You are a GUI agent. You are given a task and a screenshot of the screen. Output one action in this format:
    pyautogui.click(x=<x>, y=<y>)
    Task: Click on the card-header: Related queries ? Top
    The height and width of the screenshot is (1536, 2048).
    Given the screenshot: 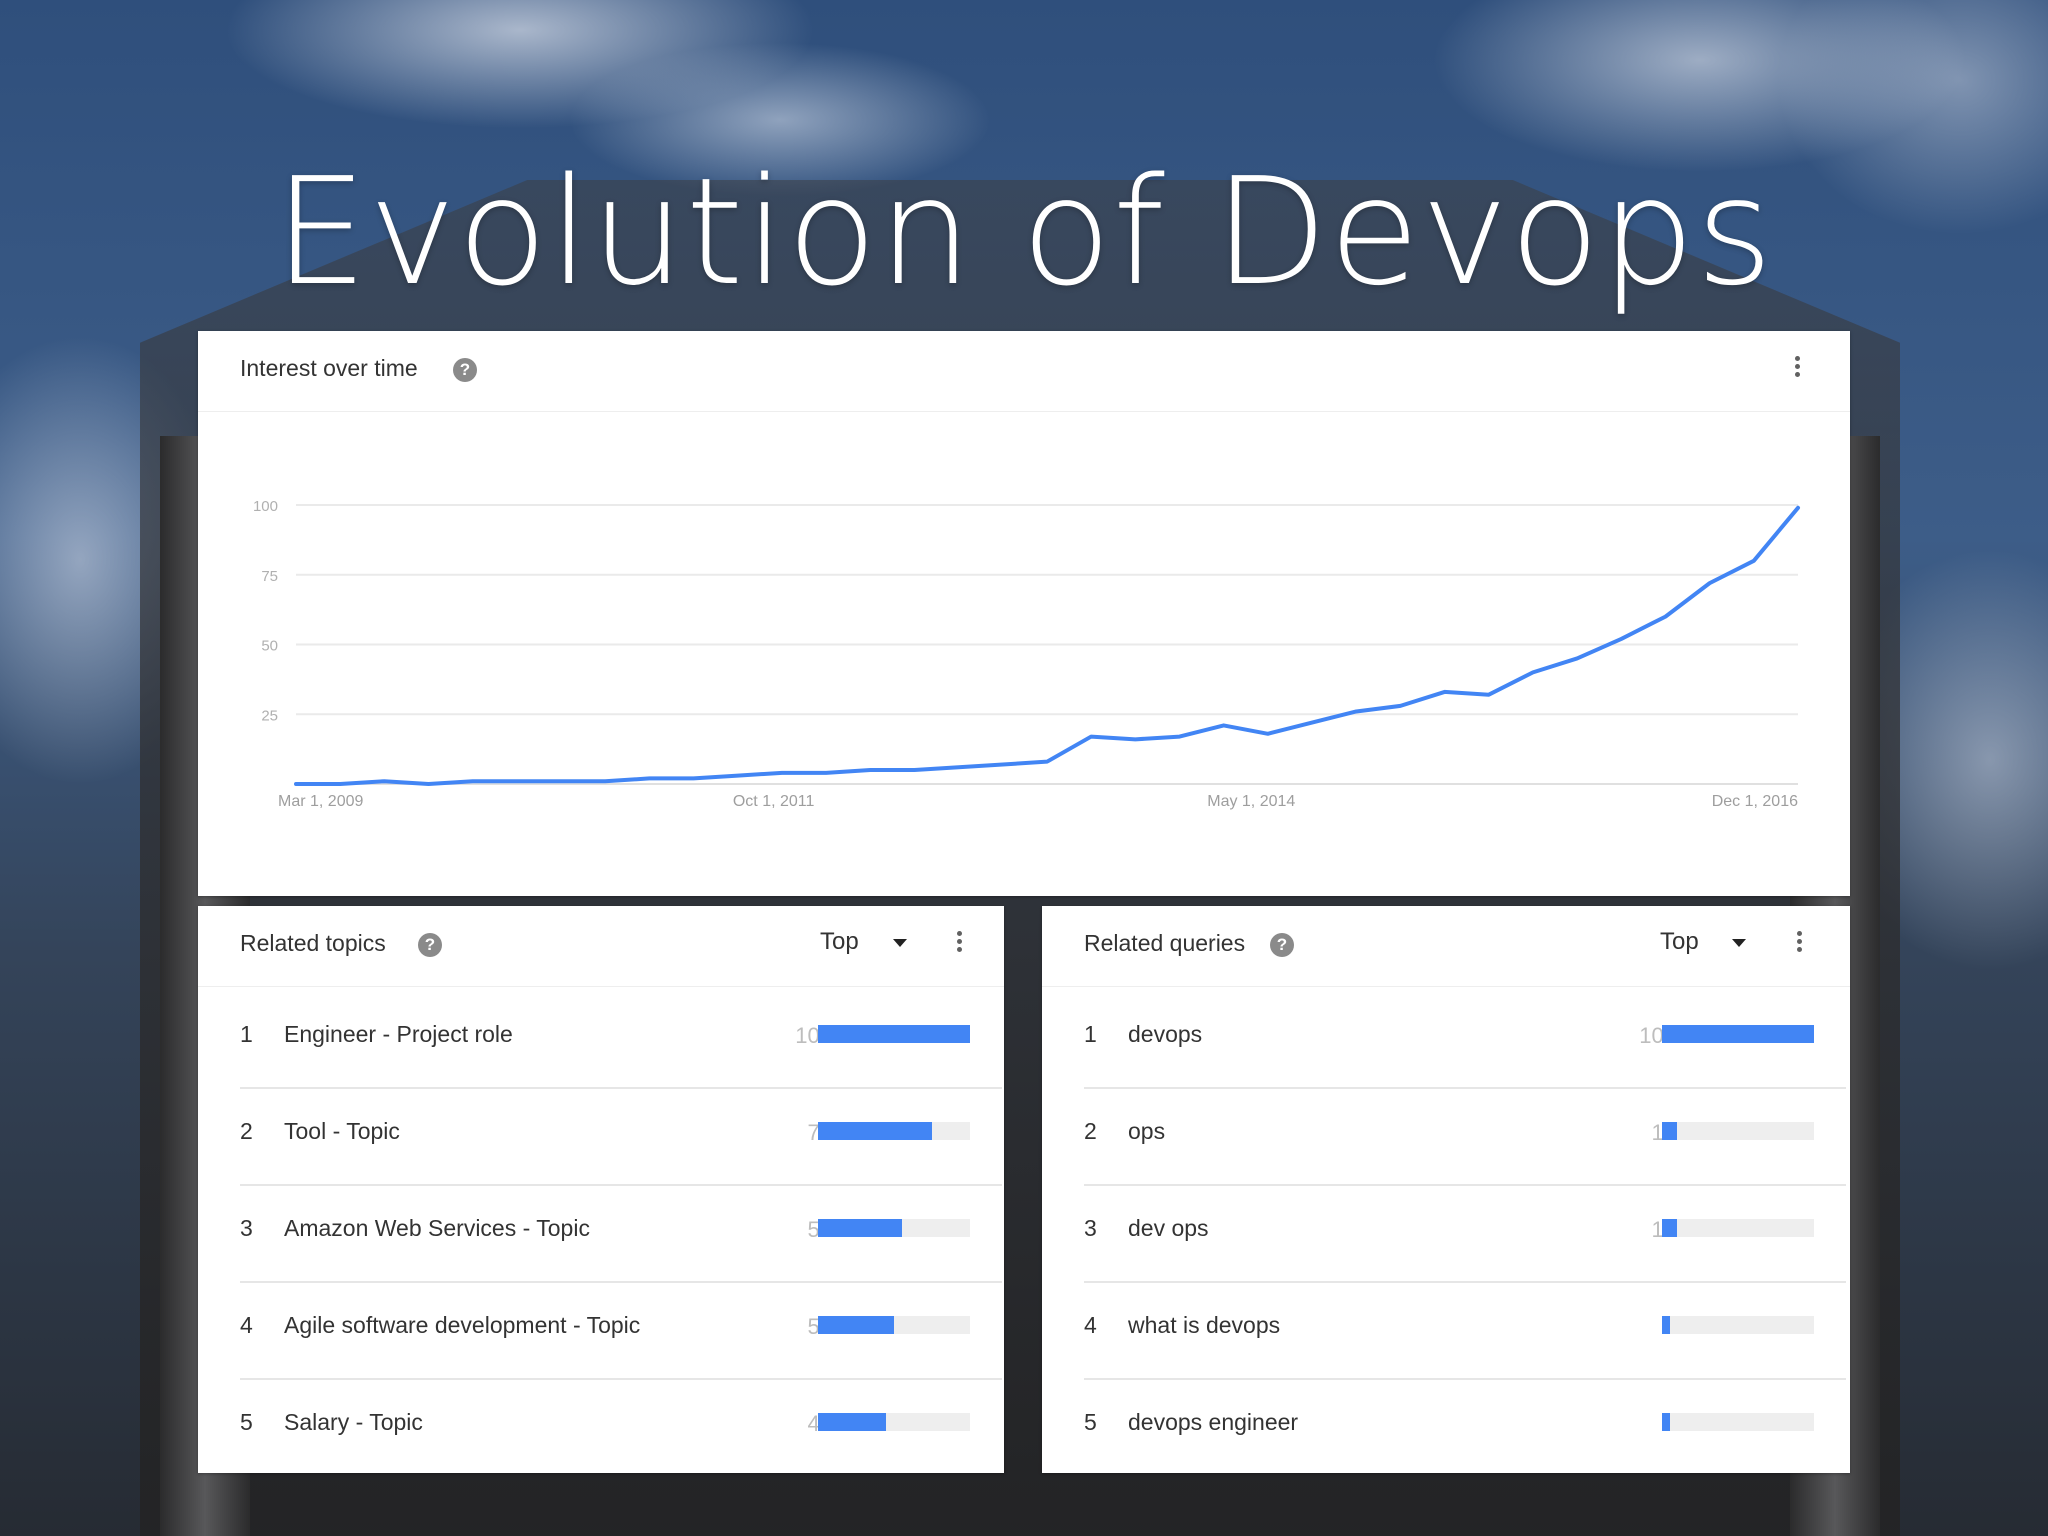 What is the action you would take?
    pyautogui.click(x=1446, y=946)
    